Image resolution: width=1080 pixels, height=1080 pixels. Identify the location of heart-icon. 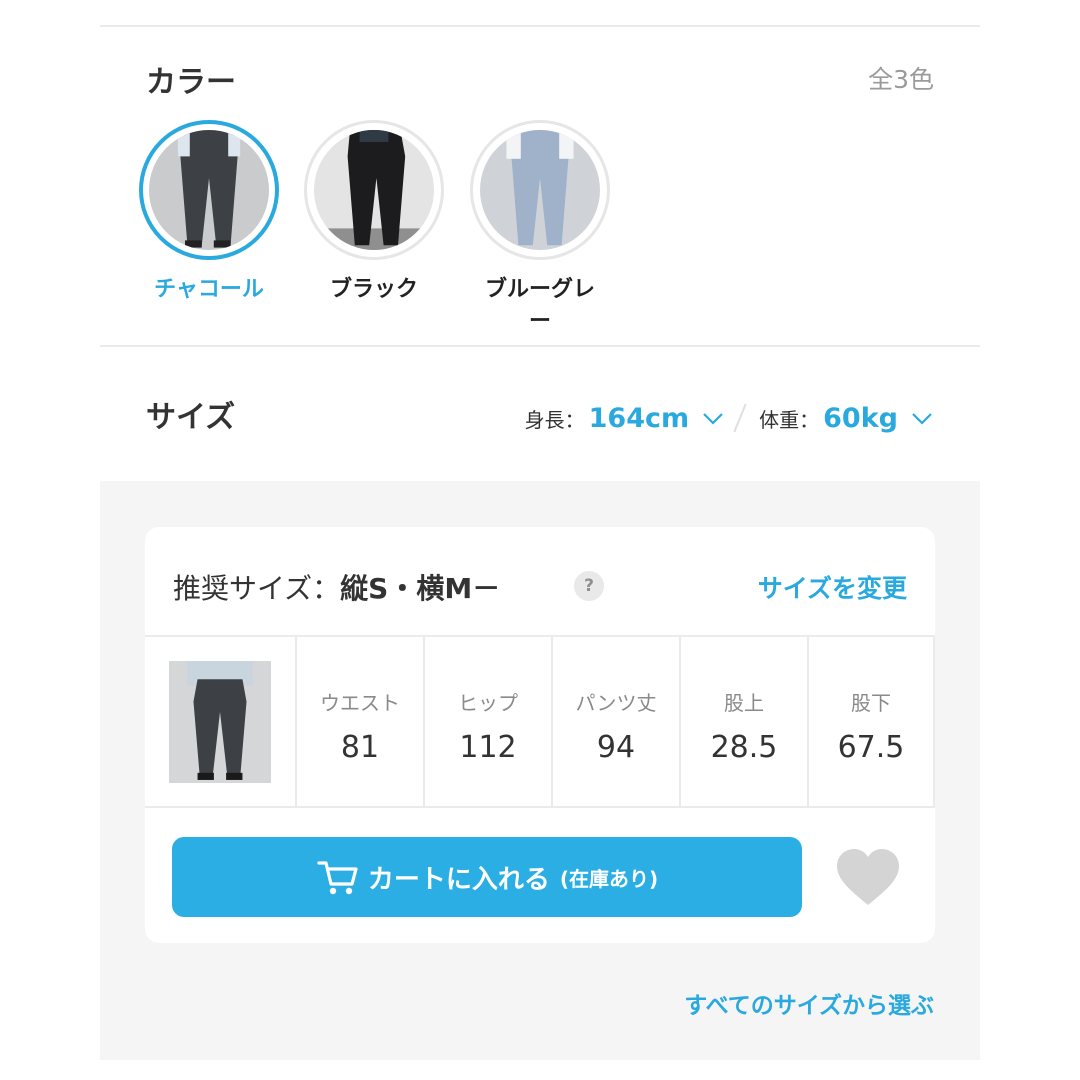
(868, 877).